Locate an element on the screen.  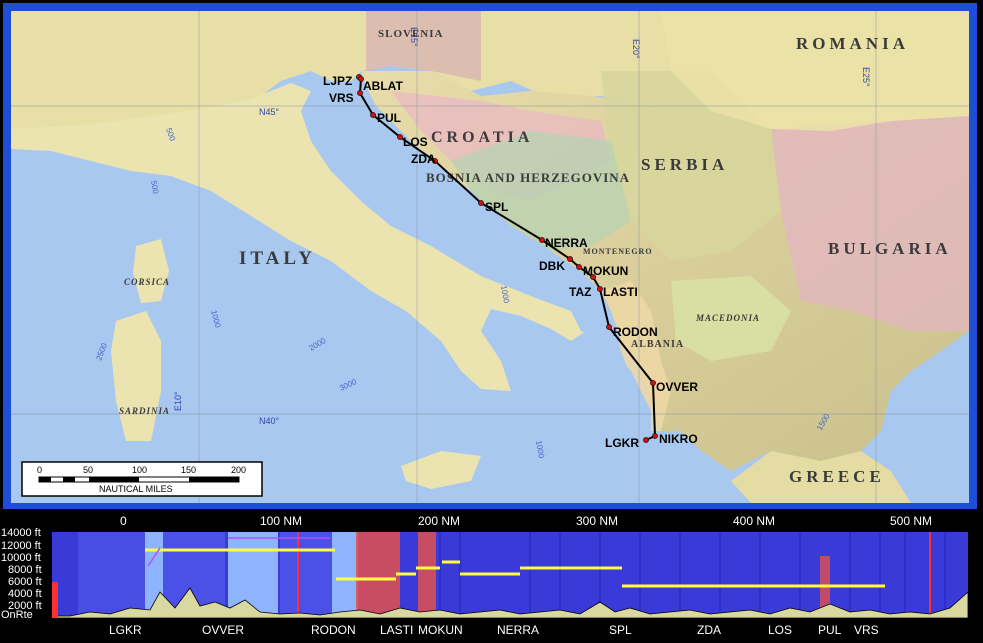
profile-waypoint-label: RODON is located at coordinates (333, 630).